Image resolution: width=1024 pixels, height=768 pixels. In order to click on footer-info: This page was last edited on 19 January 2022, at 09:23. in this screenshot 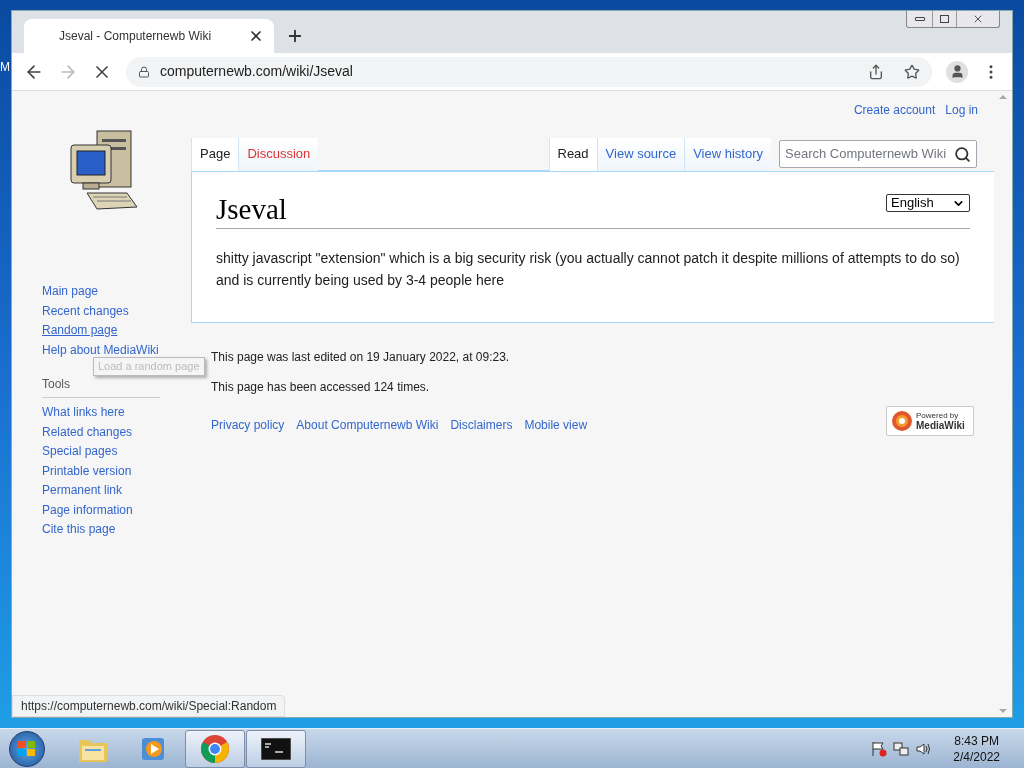, I will do `click(361, 357)`.